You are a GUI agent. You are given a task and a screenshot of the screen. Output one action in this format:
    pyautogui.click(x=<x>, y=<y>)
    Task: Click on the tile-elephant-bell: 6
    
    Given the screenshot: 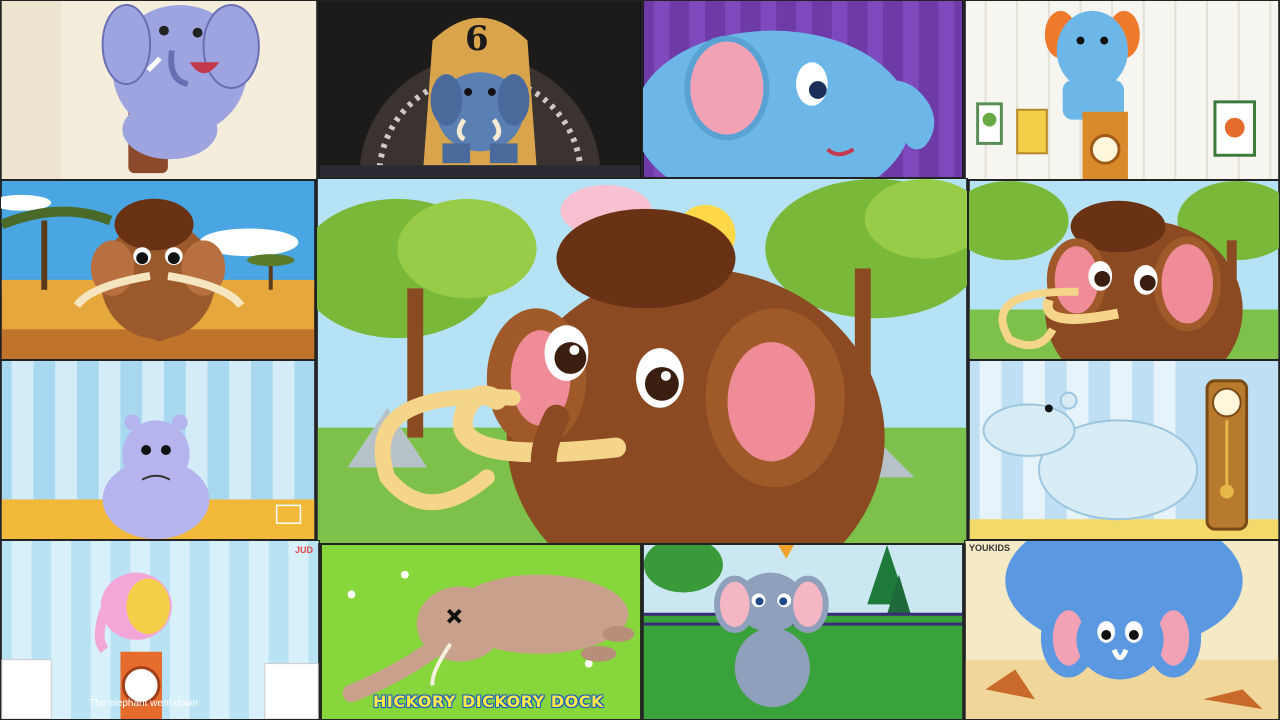 What is the action you would take?
    pyautogui.click(x=480, y=89)
    